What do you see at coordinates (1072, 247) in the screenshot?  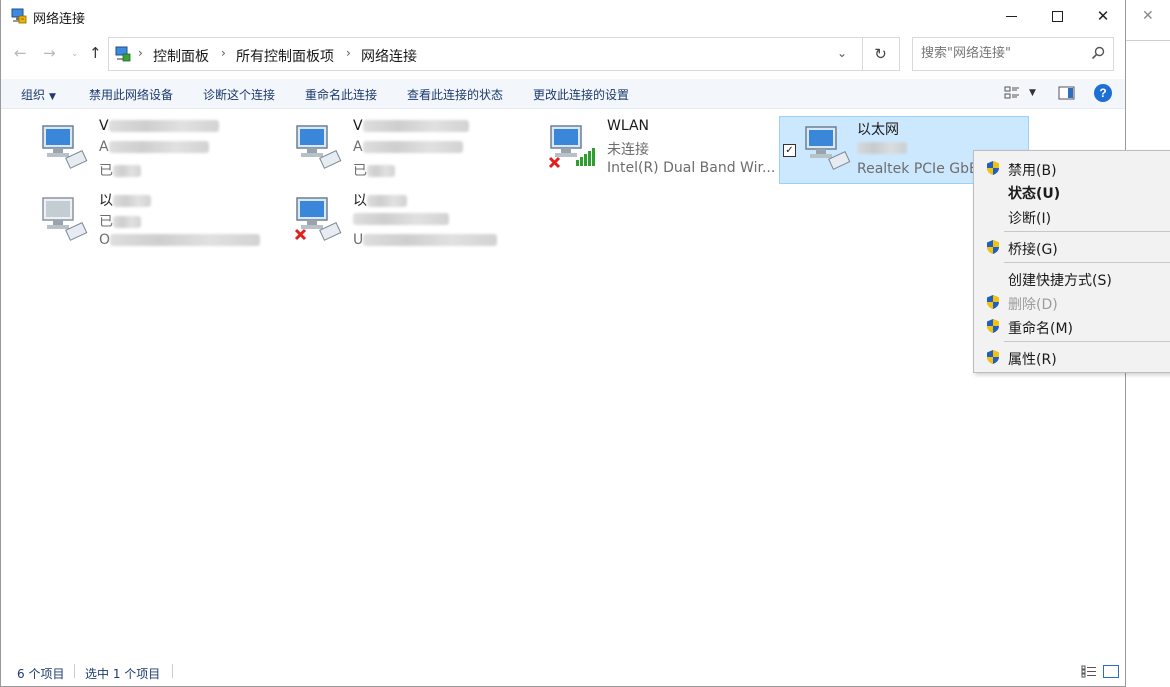 I see `menu-item-bridge: 桥接(G)` at bounding box center [1072, 247].